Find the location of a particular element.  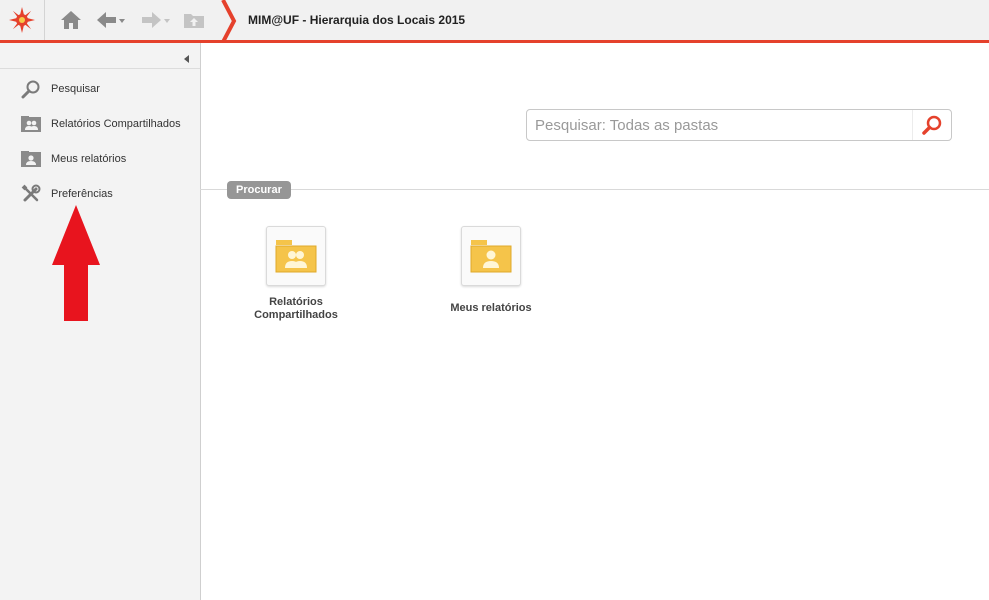

home-button is located at coordinates (71, 20).